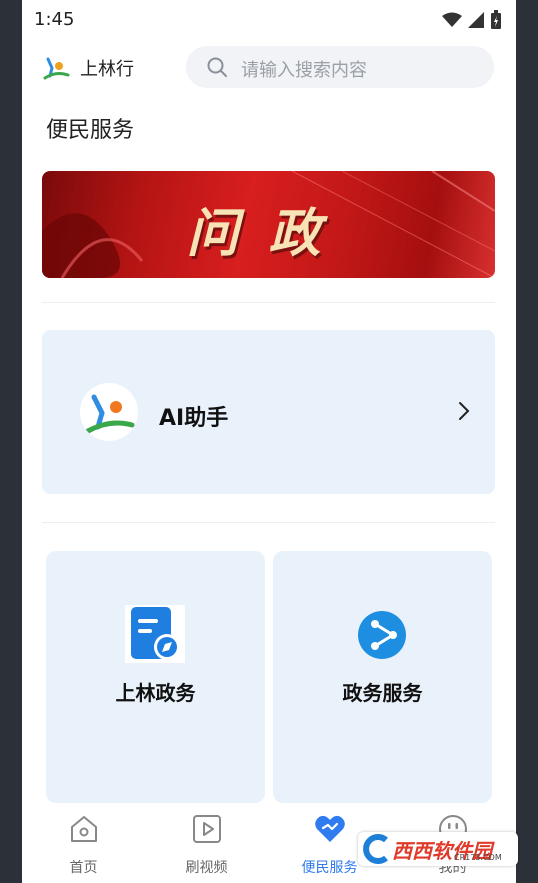  I want to click on ai-avatar, so click(109, 412).